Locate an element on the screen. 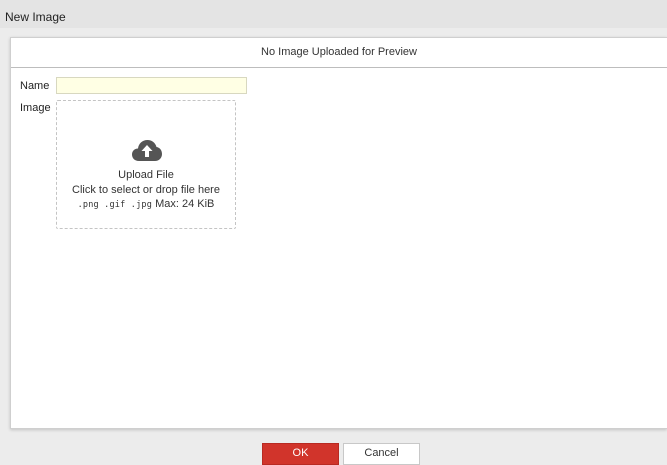 The width and height of the screenshot is (667, 465). allowed-extensions: .png .gif .jpg is located at coordinates (115, 205).